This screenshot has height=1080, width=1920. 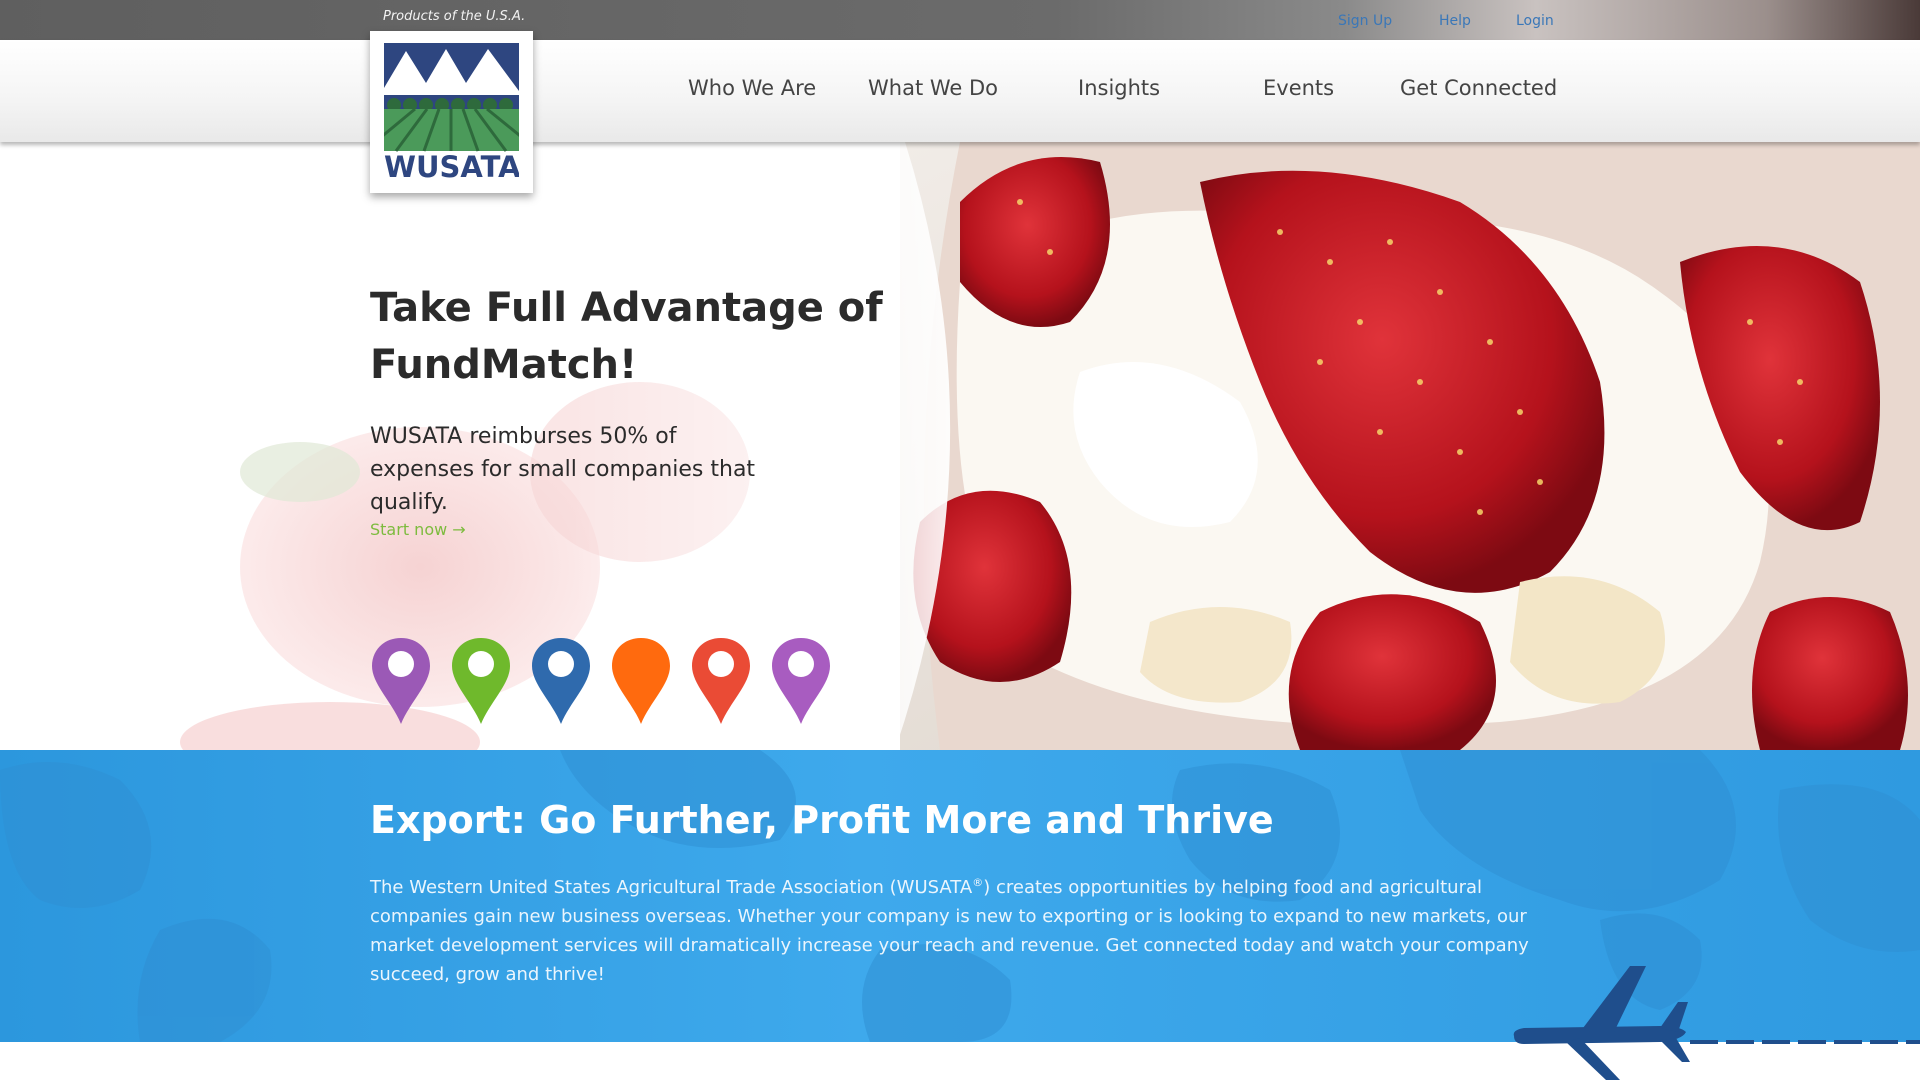 What do you see at coordinates (626, 336) in the screenshot?
I see `hero-title: Take Full Advantage of FundMatch!` at bounding box center [626, 336].